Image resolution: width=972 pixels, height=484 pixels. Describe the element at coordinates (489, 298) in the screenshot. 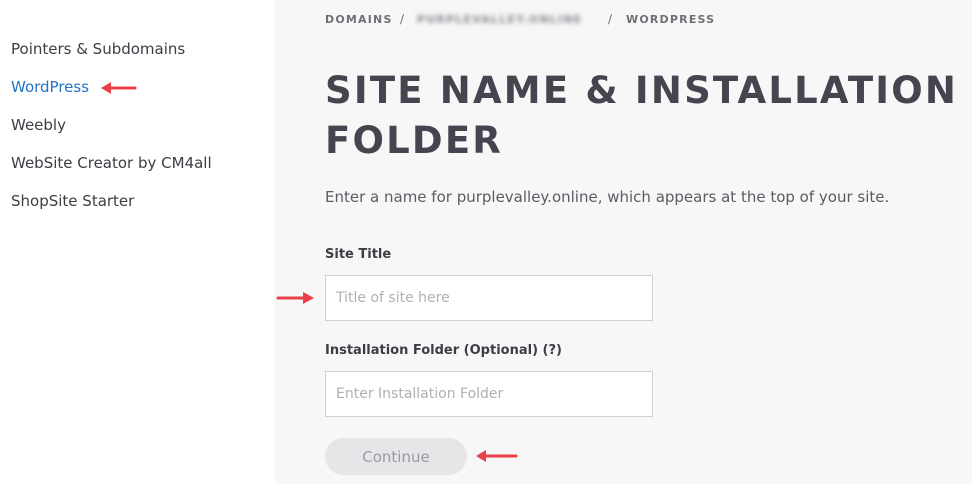

I see `site-title-input` at that location.